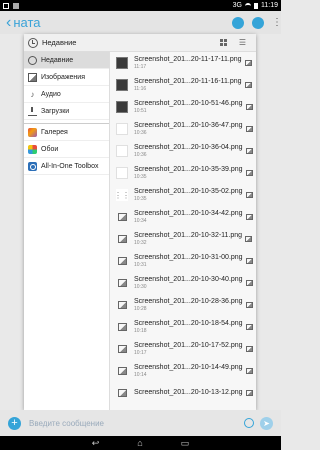  What do you see at coordinates (140, 242) in the screenshot?
I see `file-time: 10:32` at bounding box center [140, 242].